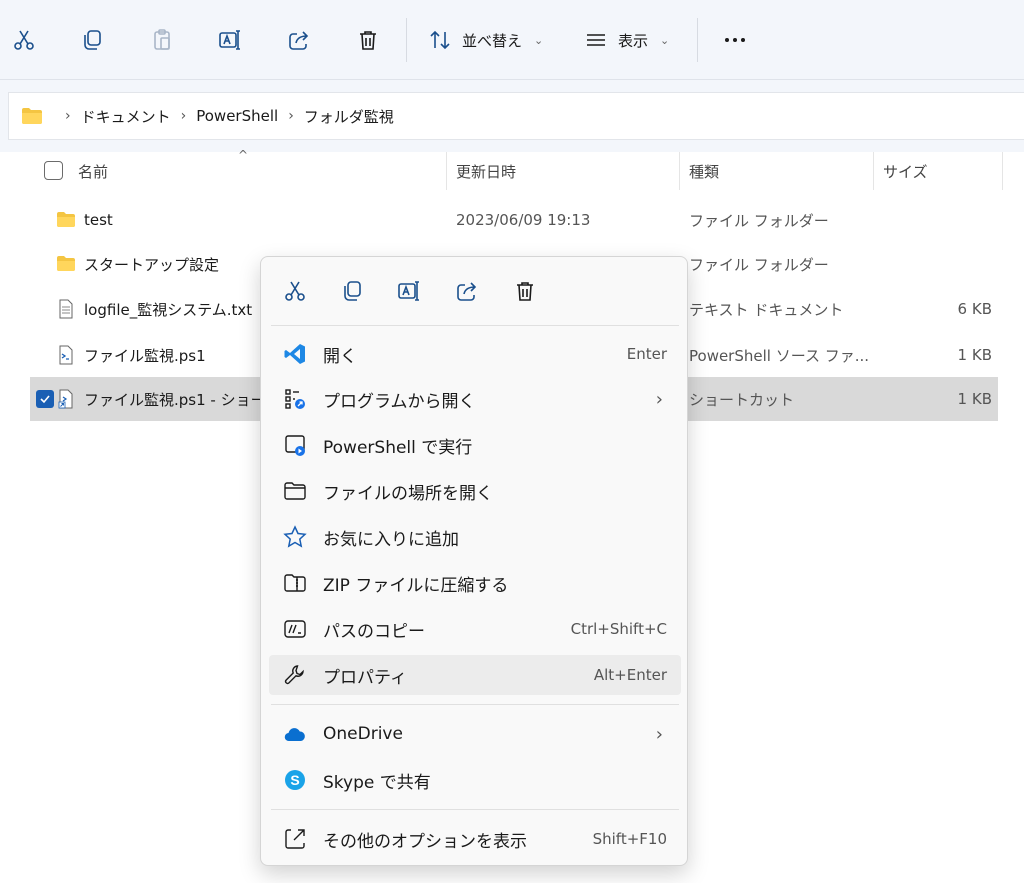  Describe the element at coordinates (492, 40) in the screenshot. I see `sort-label: 並べ替え` at that location.